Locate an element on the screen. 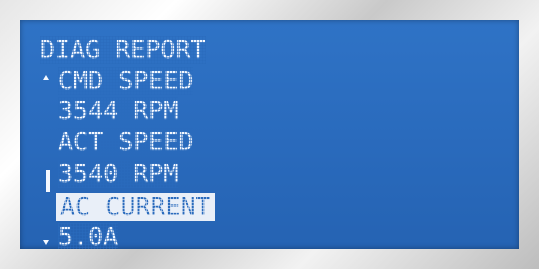 The image size is (539, 269). menu-item-act-speed: ACT SPEED is located at coordinates (126, 142).